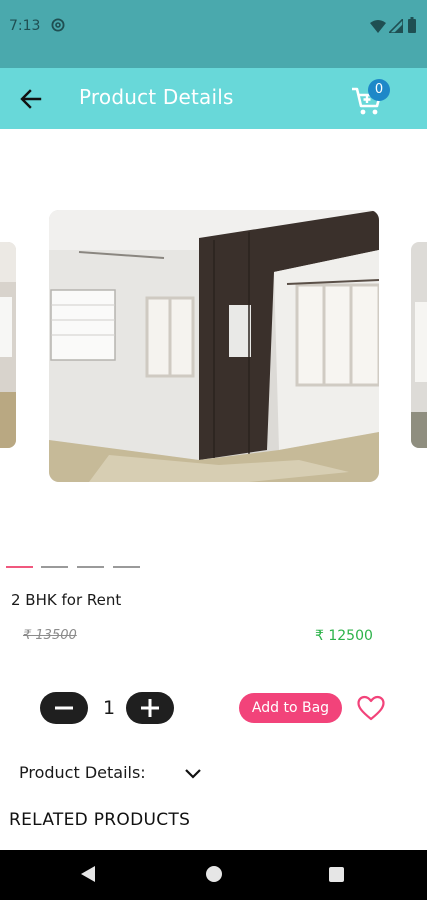 The width and height of the screenshot is (427, 900). I want to click on increase-quantity-button, so click(150, 708).